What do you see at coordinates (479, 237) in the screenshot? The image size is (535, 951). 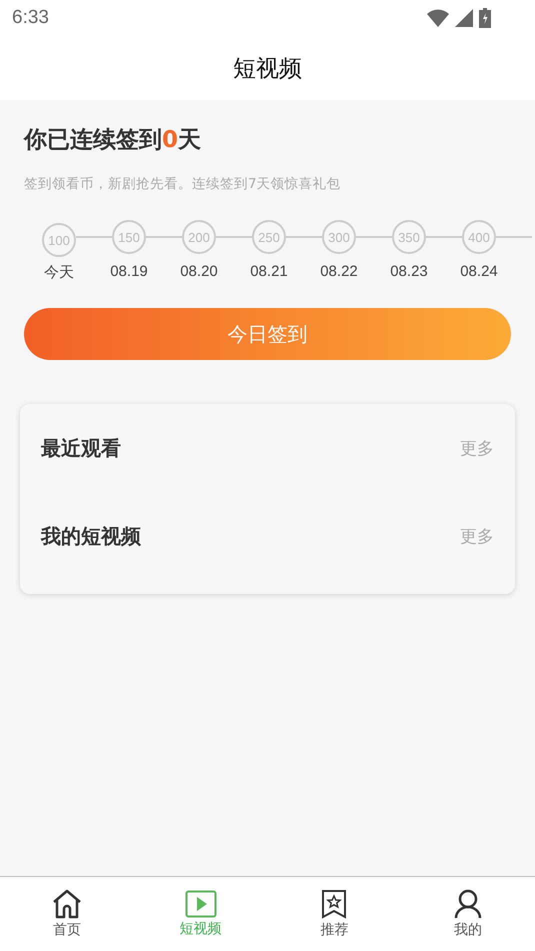 I see `reward-circle: 400` at bounding box center [479, 237].